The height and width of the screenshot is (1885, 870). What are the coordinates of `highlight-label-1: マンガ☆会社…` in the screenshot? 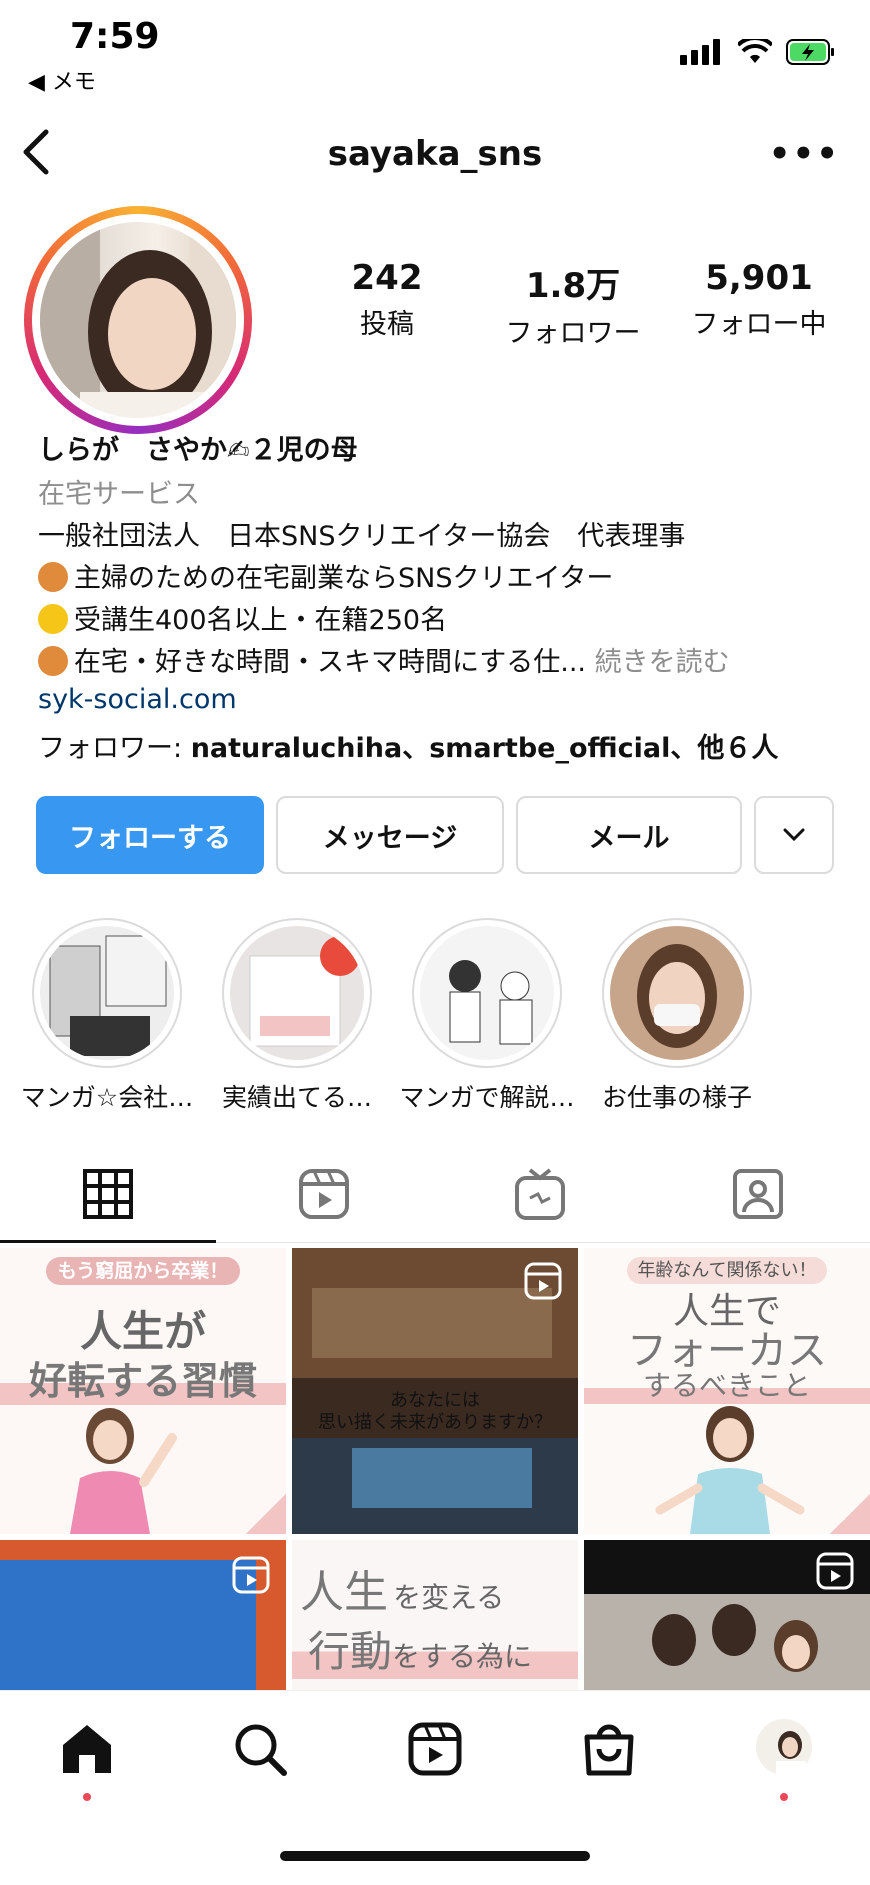 It's located at (107, 1097).